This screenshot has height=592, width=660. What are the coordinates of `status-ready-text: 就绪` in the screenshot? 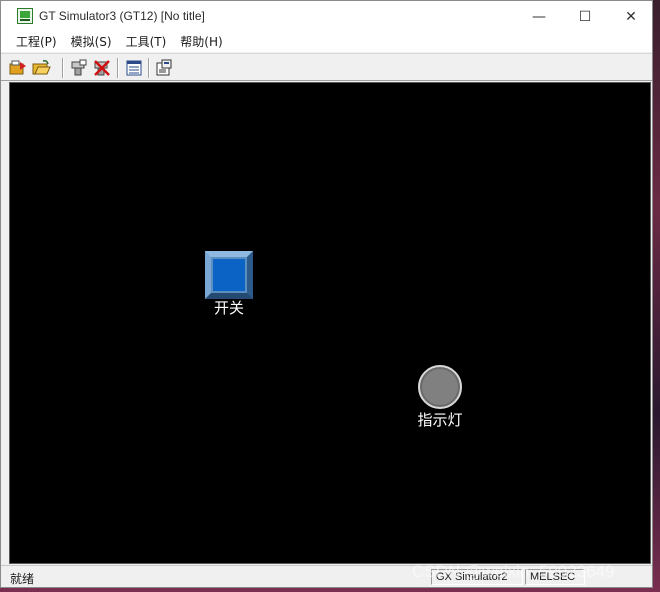 It's located at (22, 579).